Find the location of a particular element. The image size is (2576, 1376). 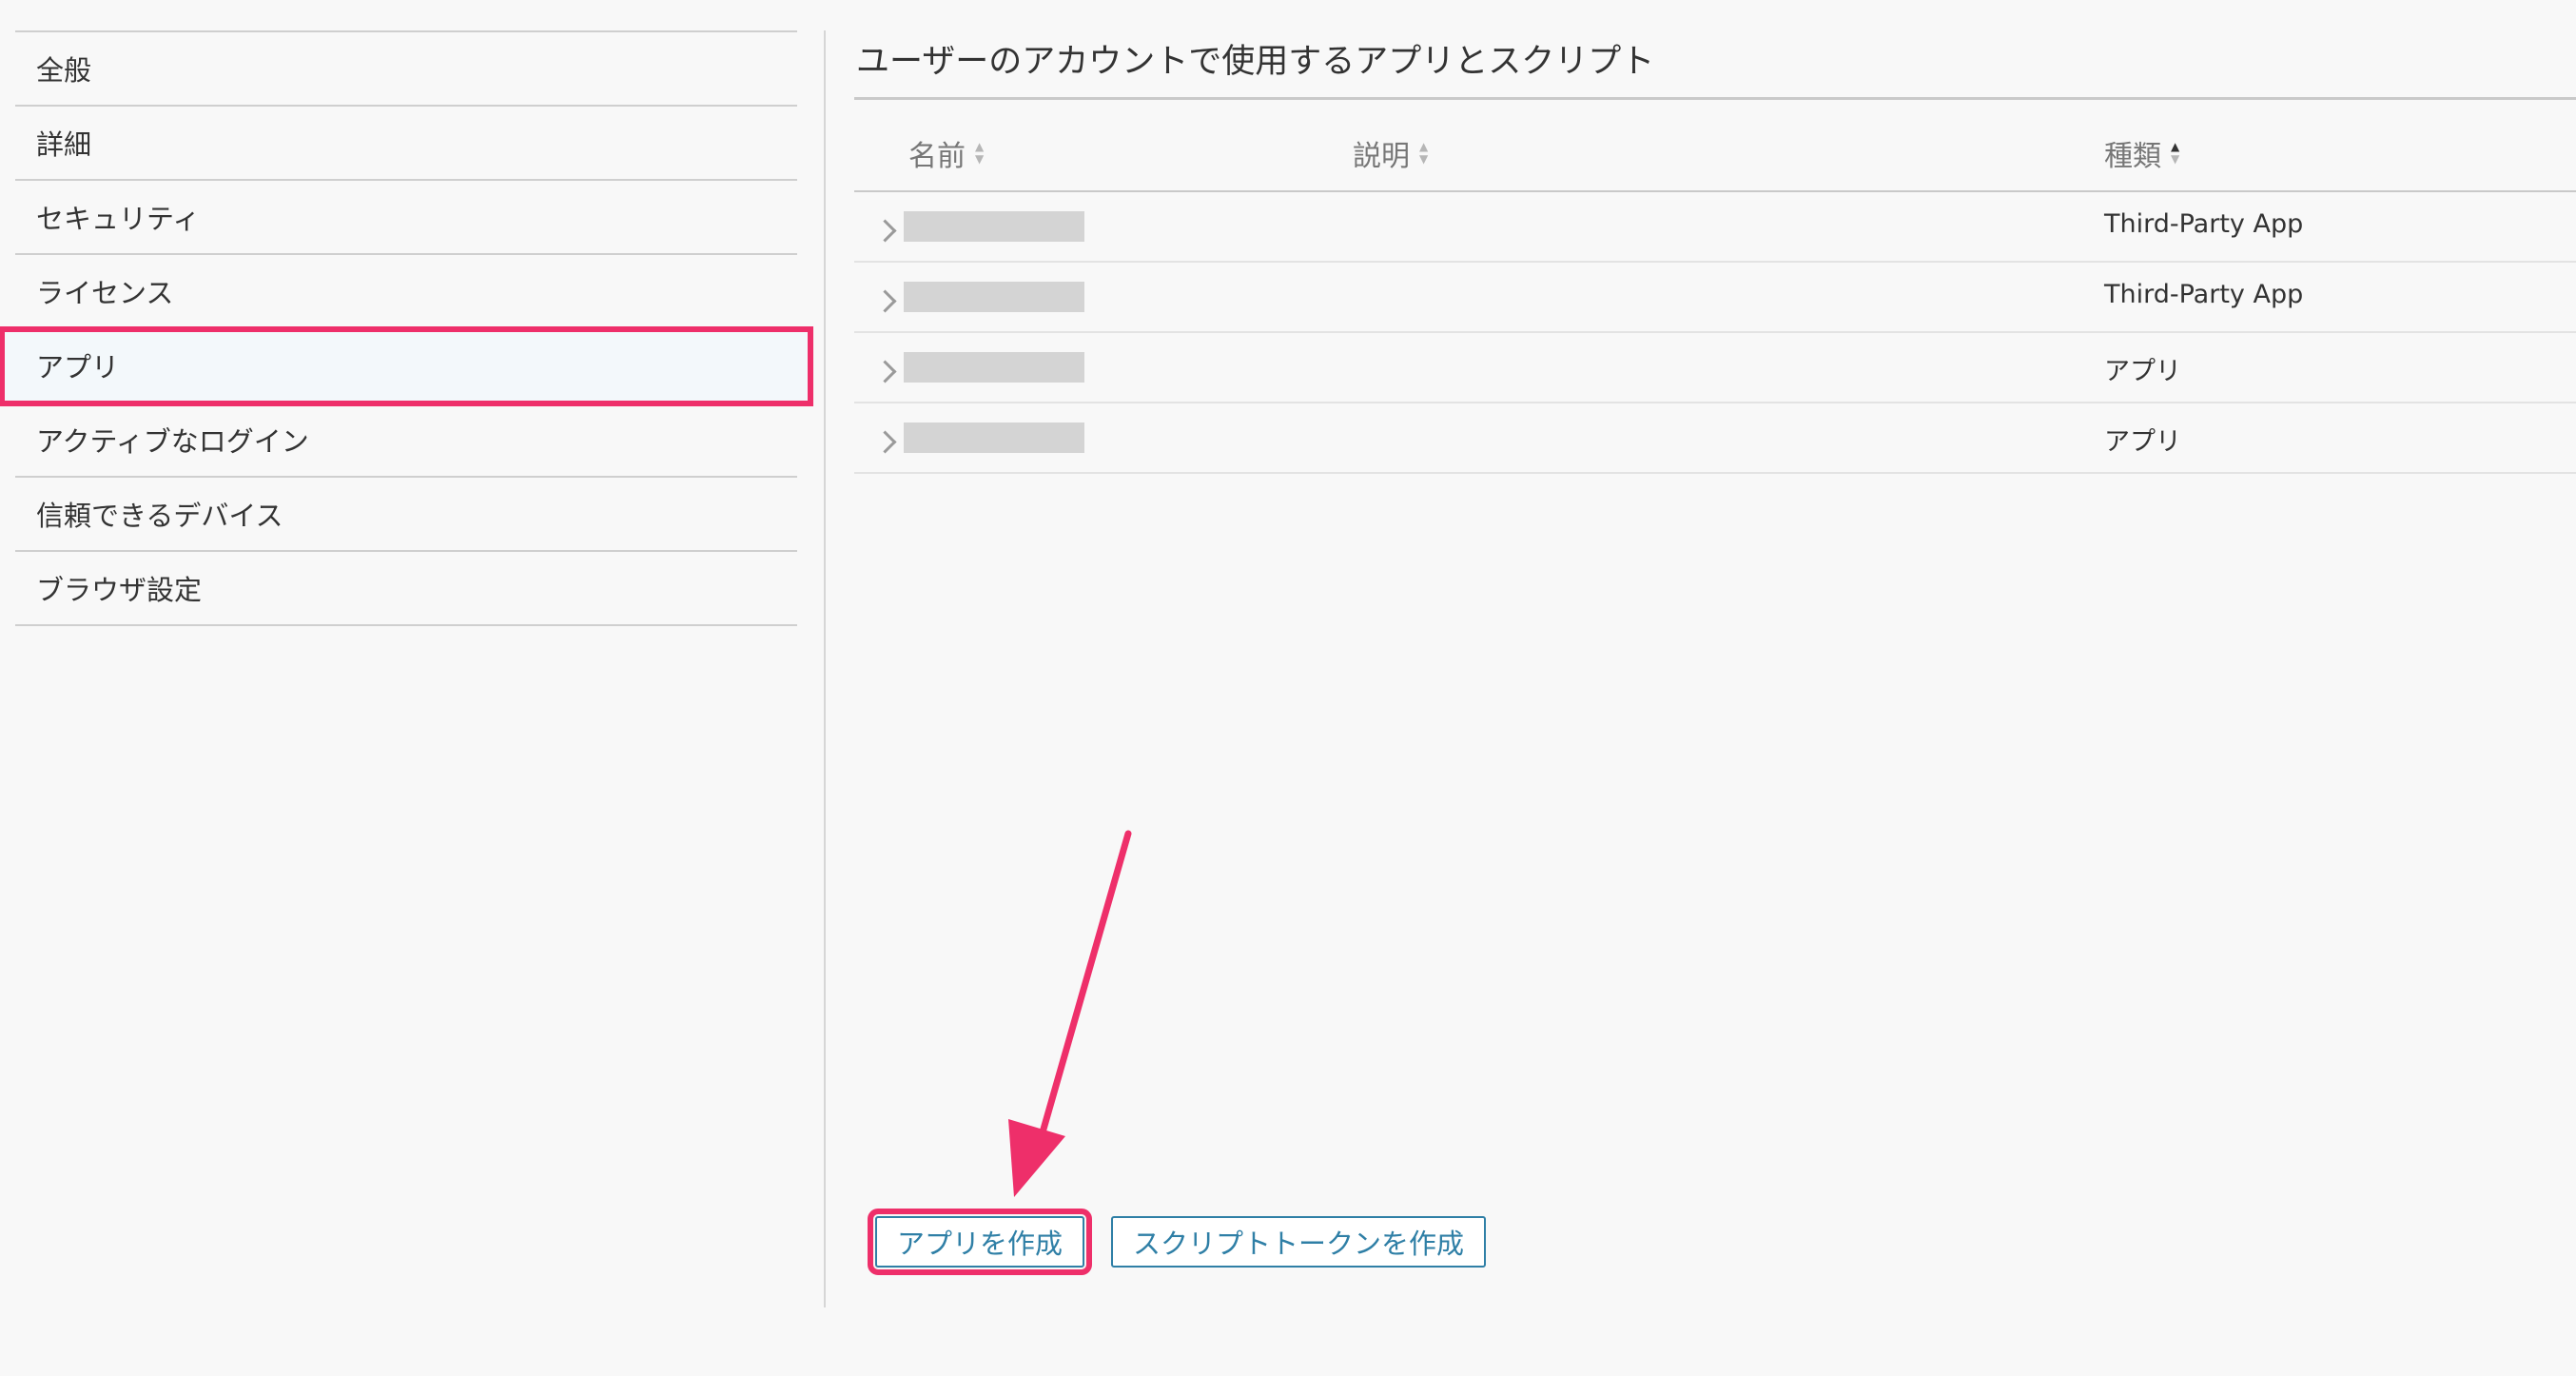

column-header-description: 説明 ▲ ▼ is located at coordinates (1391, 153).